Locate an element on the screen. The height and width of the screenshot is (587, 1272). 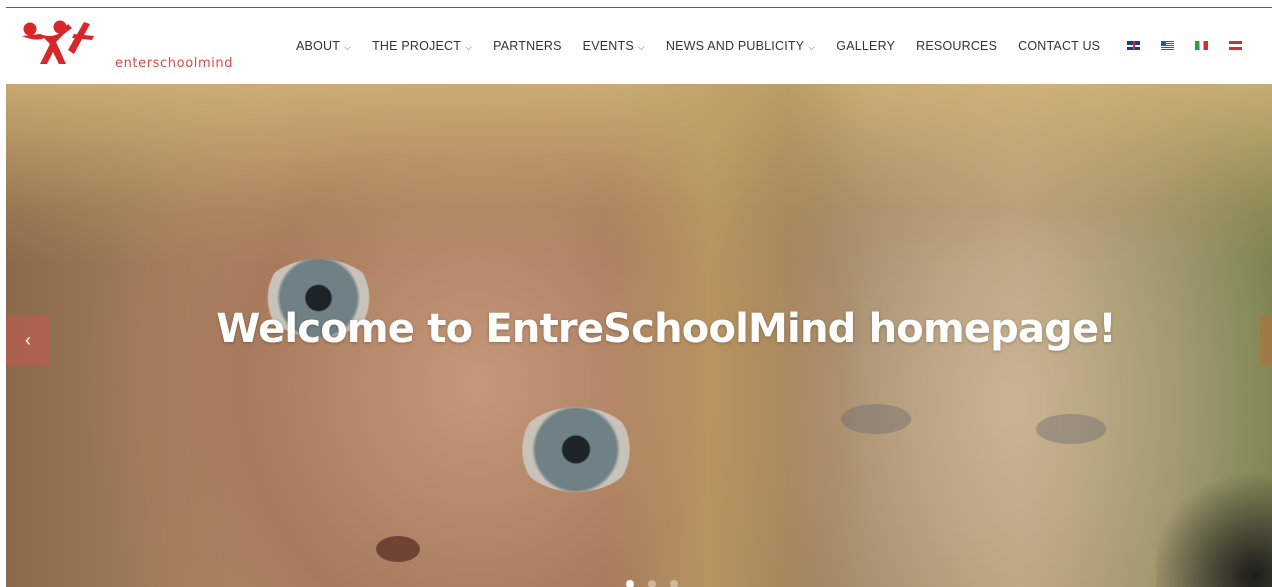
nav-item-resources: RESOURCES is located at coordinates (956, 46).